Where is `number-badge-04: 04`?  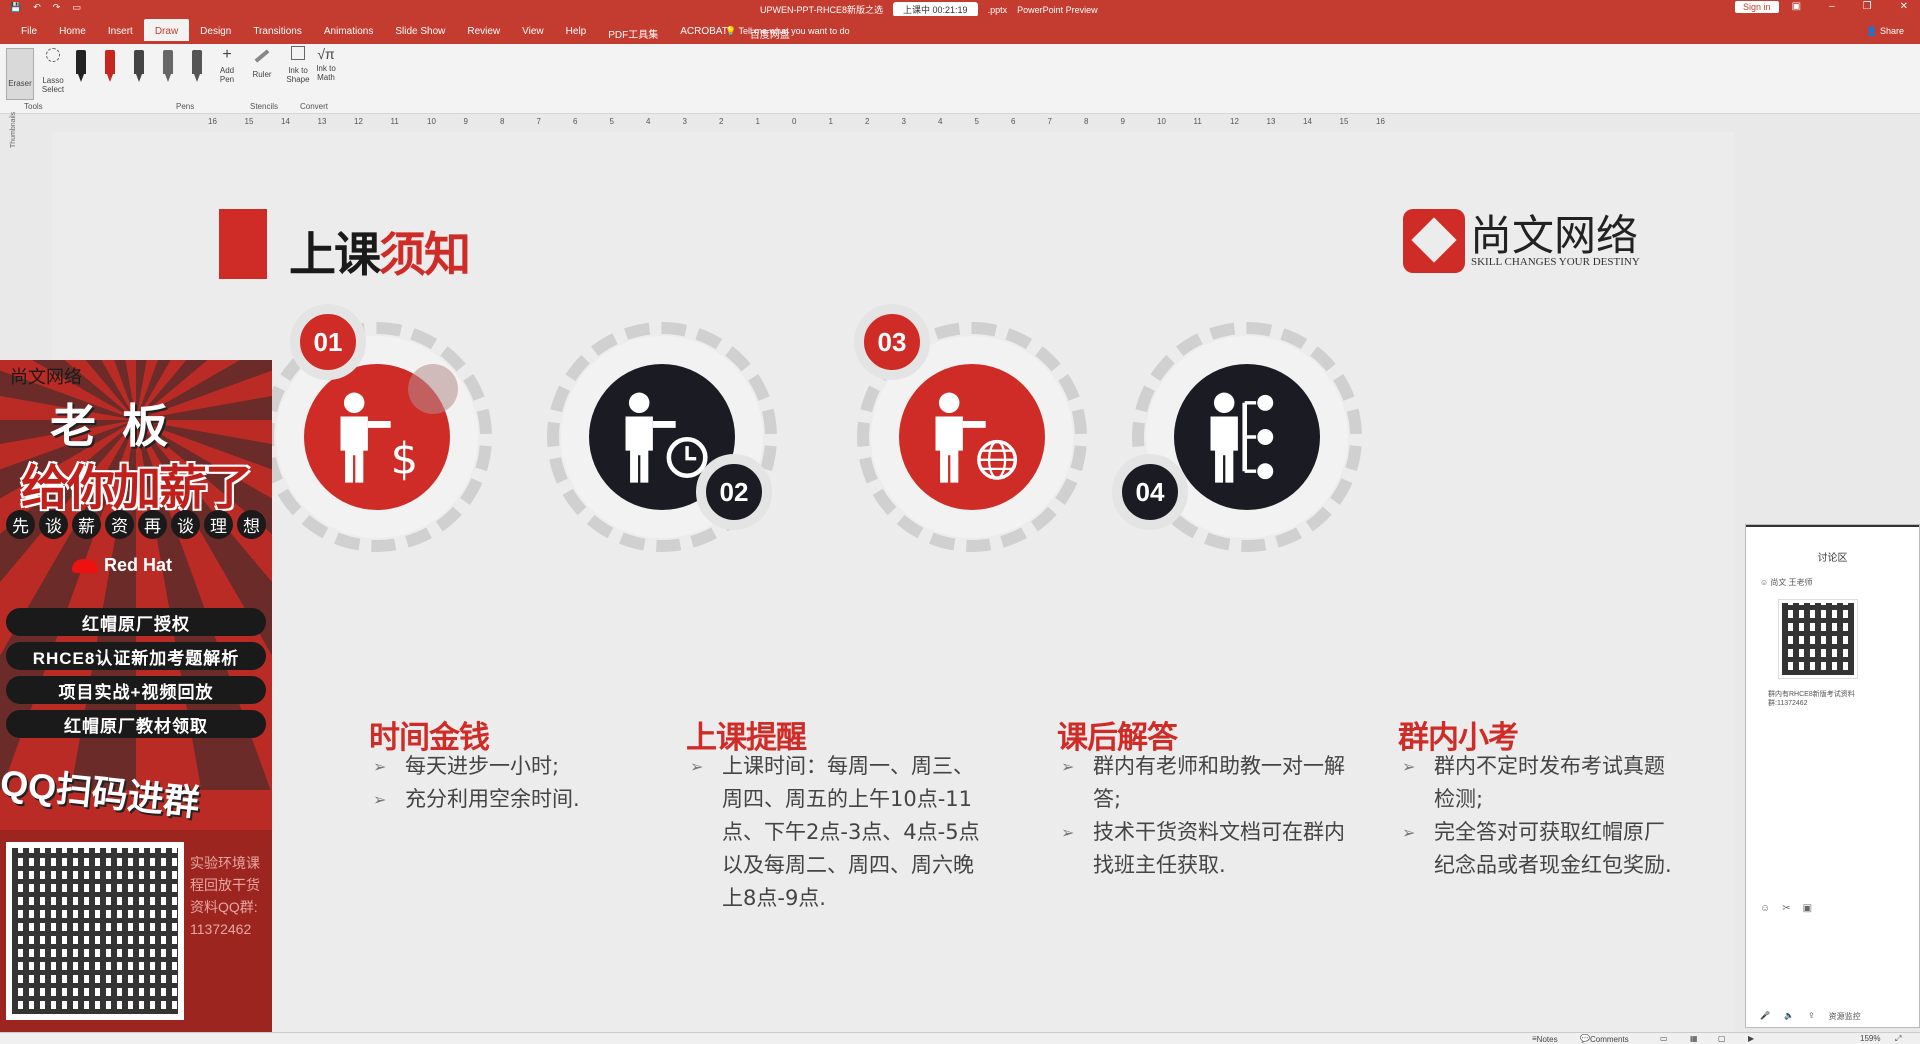 number-badge-04: 04 is located at coordinates (1150, 492).